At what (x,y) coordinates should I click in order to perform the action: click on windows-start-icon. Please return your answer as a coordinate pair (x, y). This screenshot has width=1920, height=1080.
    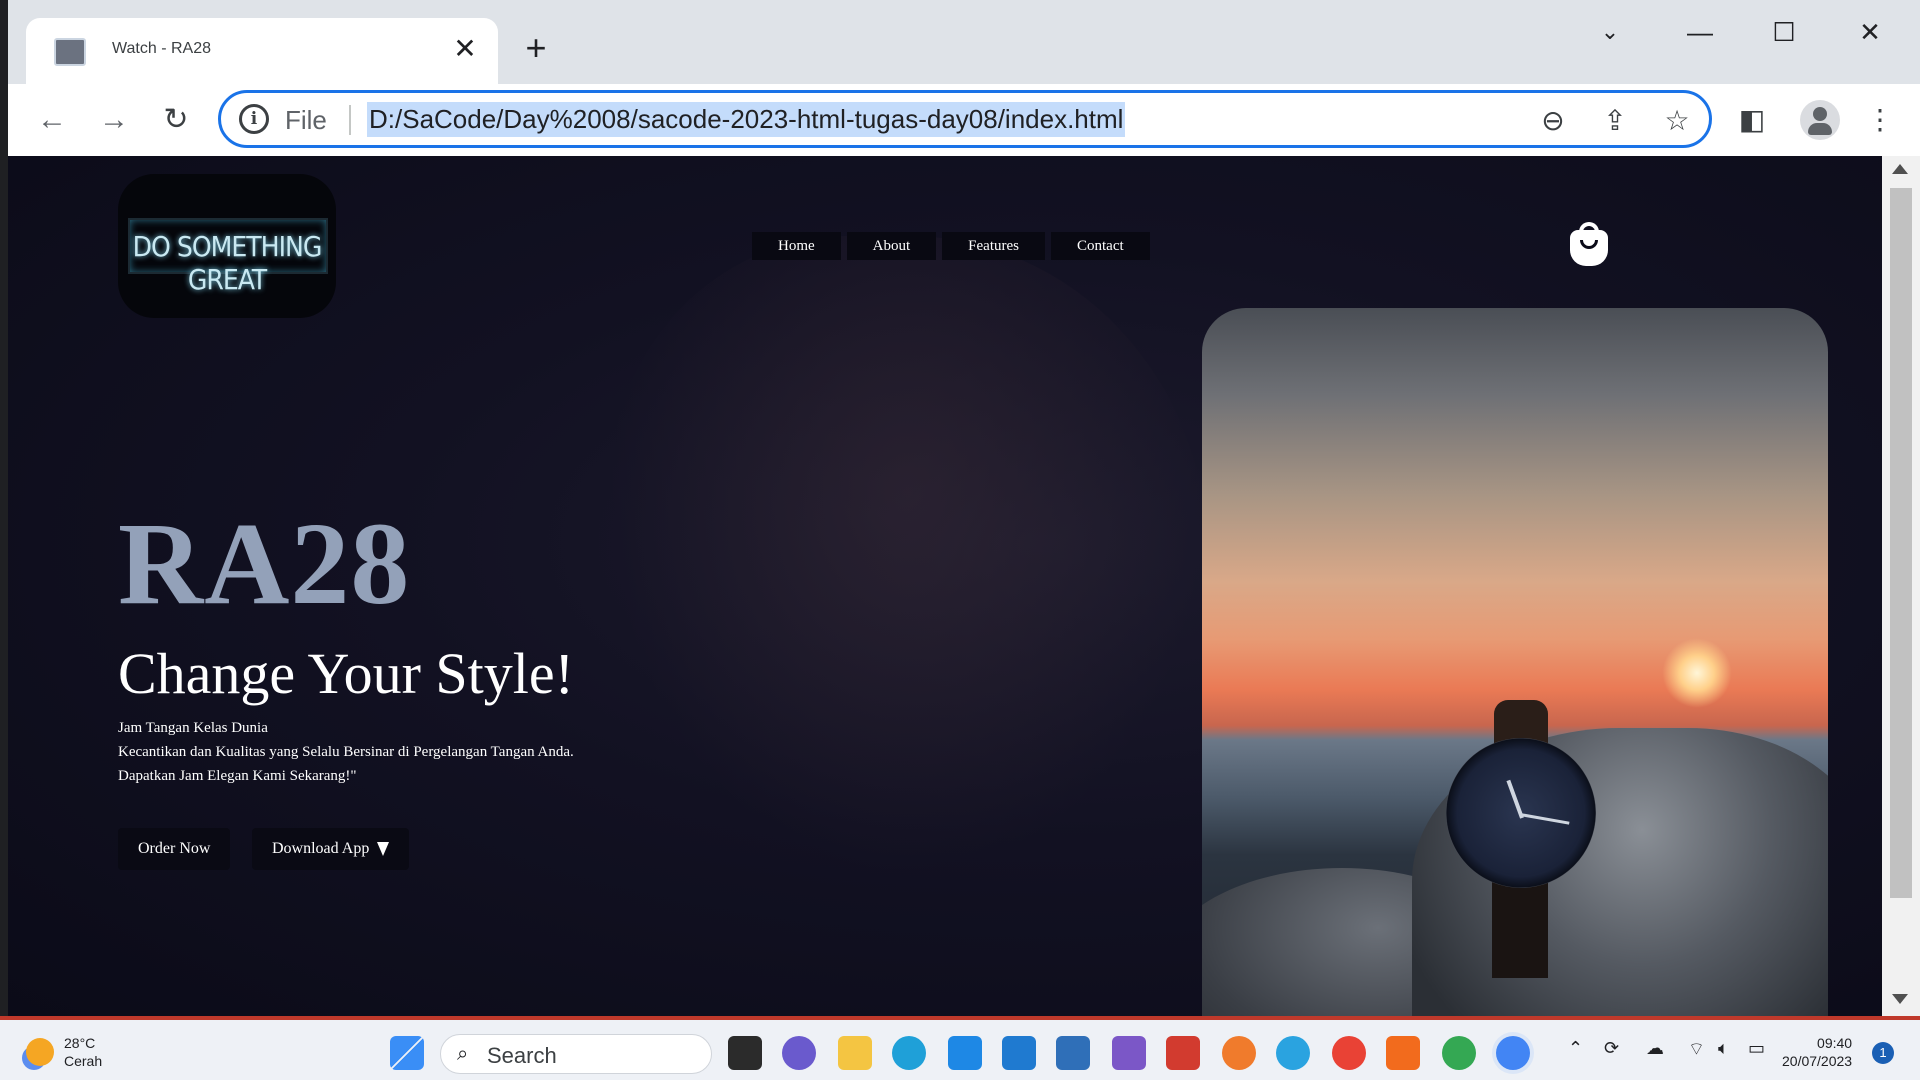
    Looking at the image, I should click on (407, 1053).